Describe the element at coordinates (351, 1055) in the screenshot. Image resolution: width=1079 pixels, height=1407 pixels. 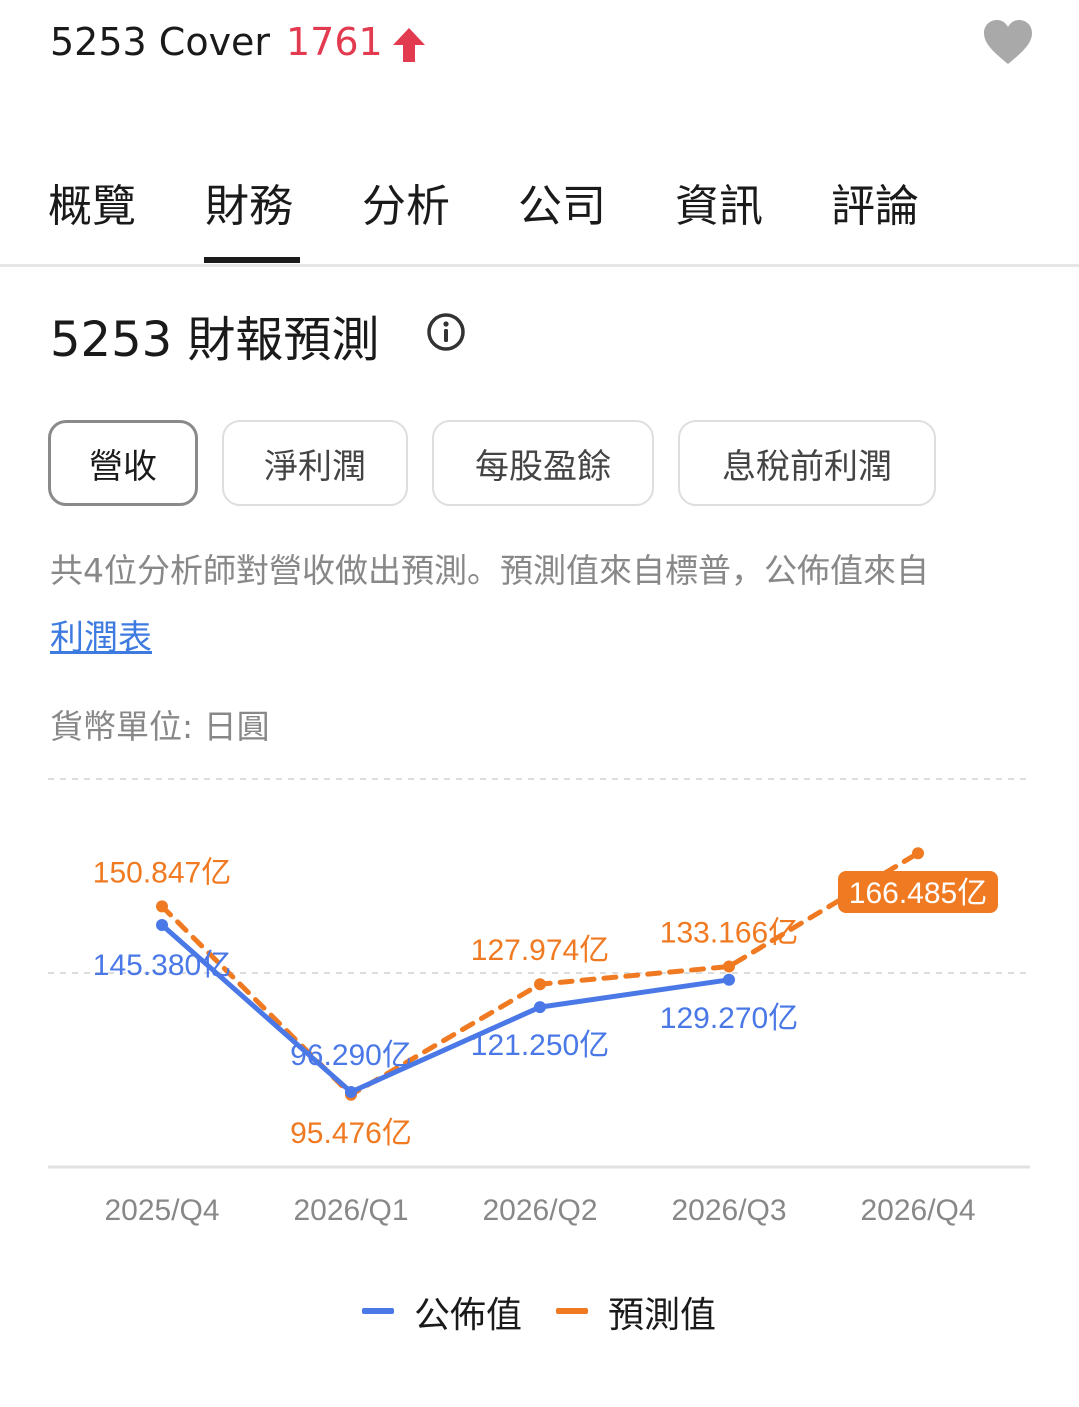
I see `data-label-actual: 96.290亿` at that location.